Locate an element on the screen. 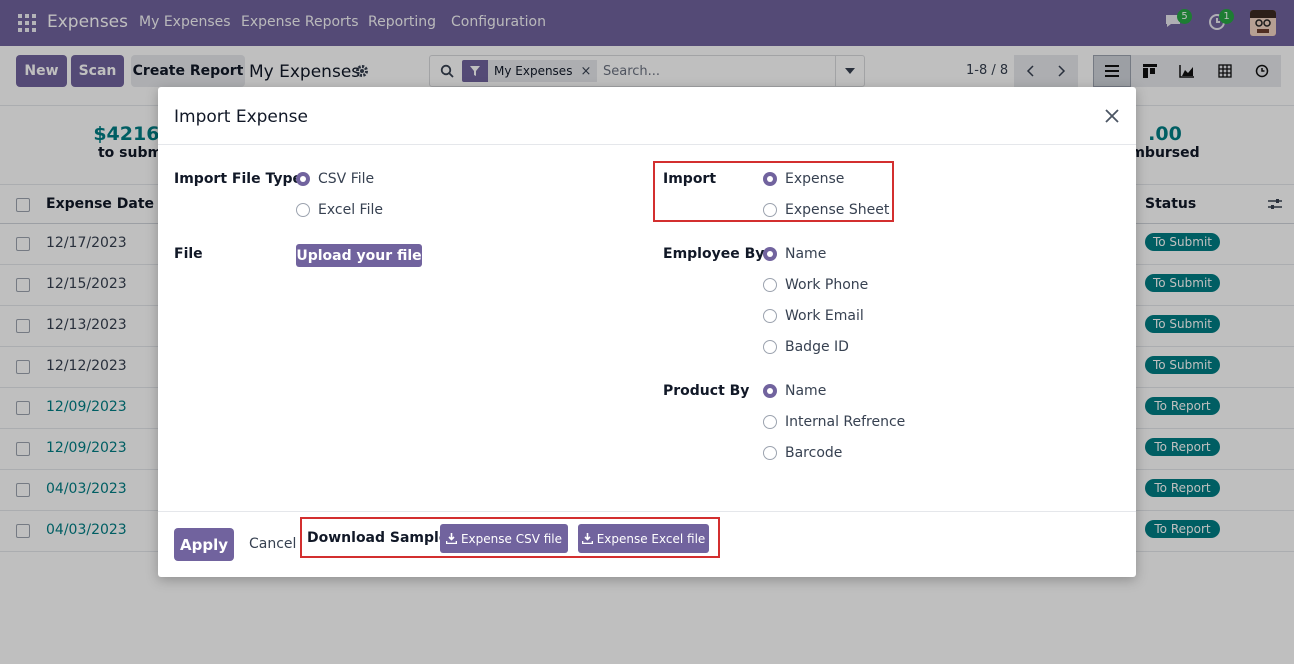 The width and height of the screenshot is (1294, 664). cancel-button: Cancel is located at coordinates (272, 544).